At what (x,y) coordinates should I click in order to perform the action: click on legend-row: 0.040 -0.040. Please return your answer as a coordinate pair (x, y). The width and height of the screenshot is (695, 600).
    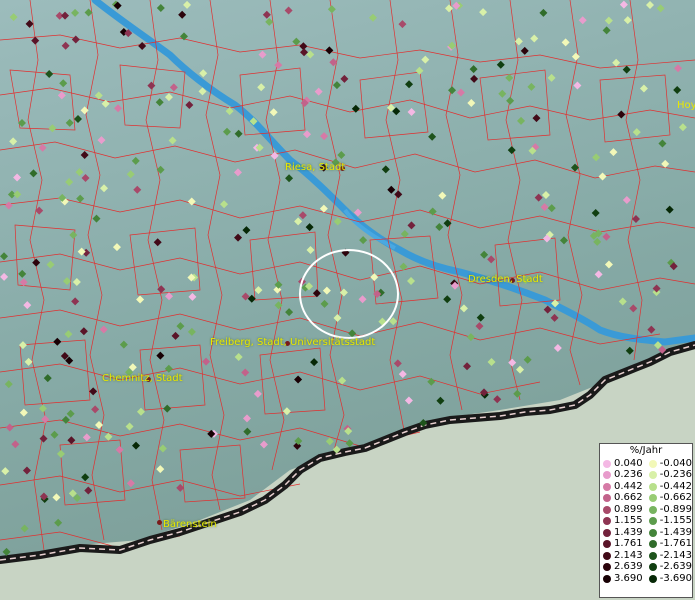
    Looking at the image, I should click on (646, 464).